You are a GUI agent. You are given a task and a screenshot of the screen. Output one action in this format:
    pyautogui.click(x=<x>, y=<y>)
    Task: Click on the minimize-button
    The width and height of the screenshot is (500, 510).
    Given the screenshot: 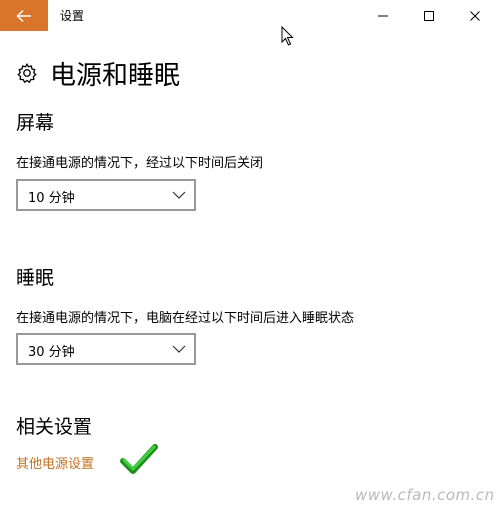 What is the action you would take?
    pyautogui.click(x=383, y=15)
    